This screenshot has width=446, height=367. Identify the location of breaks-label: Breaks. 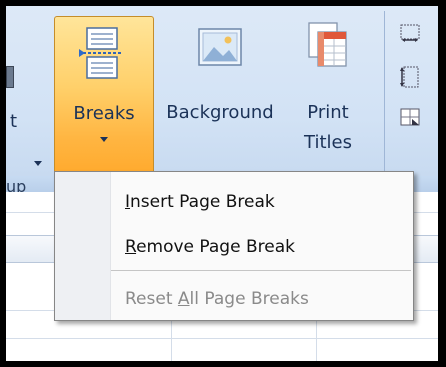
(104, 113).